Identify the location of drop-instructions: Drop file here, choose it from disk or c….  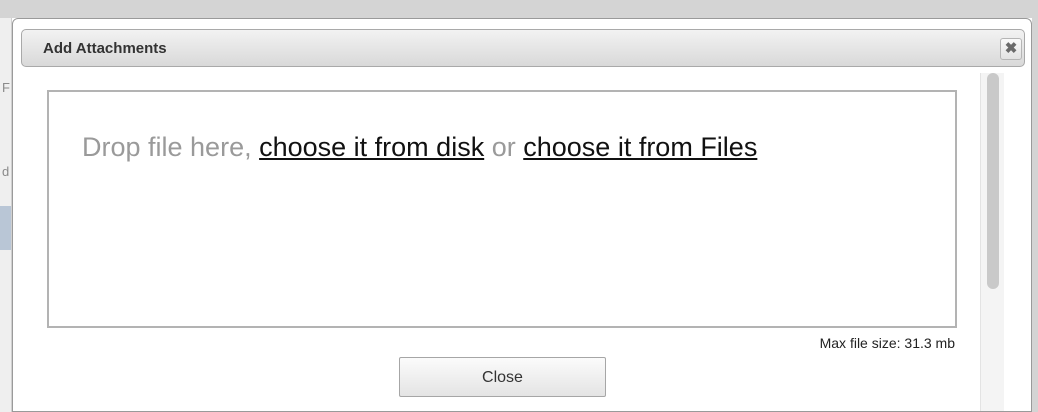
(419, 147).